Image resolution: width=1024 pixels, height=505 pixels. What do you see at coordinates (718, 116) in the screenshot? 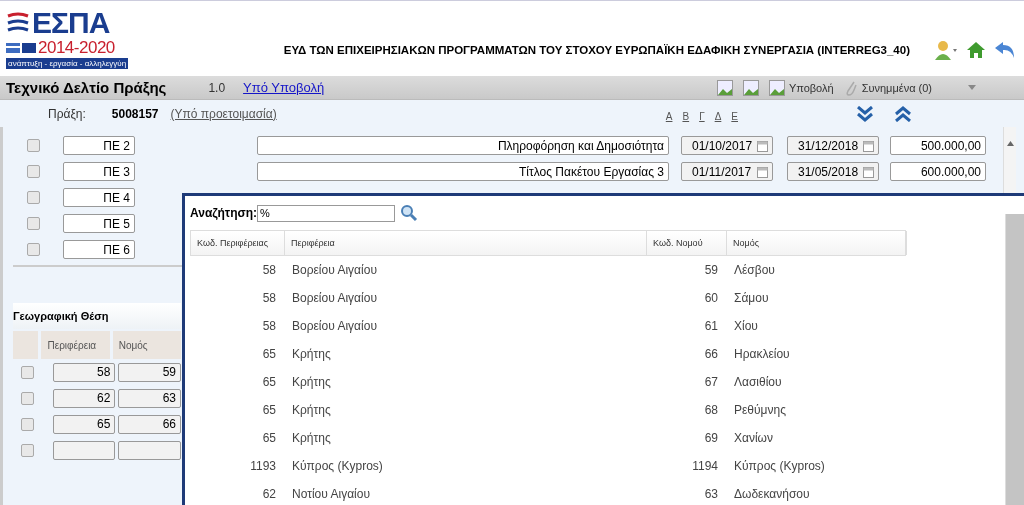
I see `section-link: Δ` at bounding box center [718, 116].